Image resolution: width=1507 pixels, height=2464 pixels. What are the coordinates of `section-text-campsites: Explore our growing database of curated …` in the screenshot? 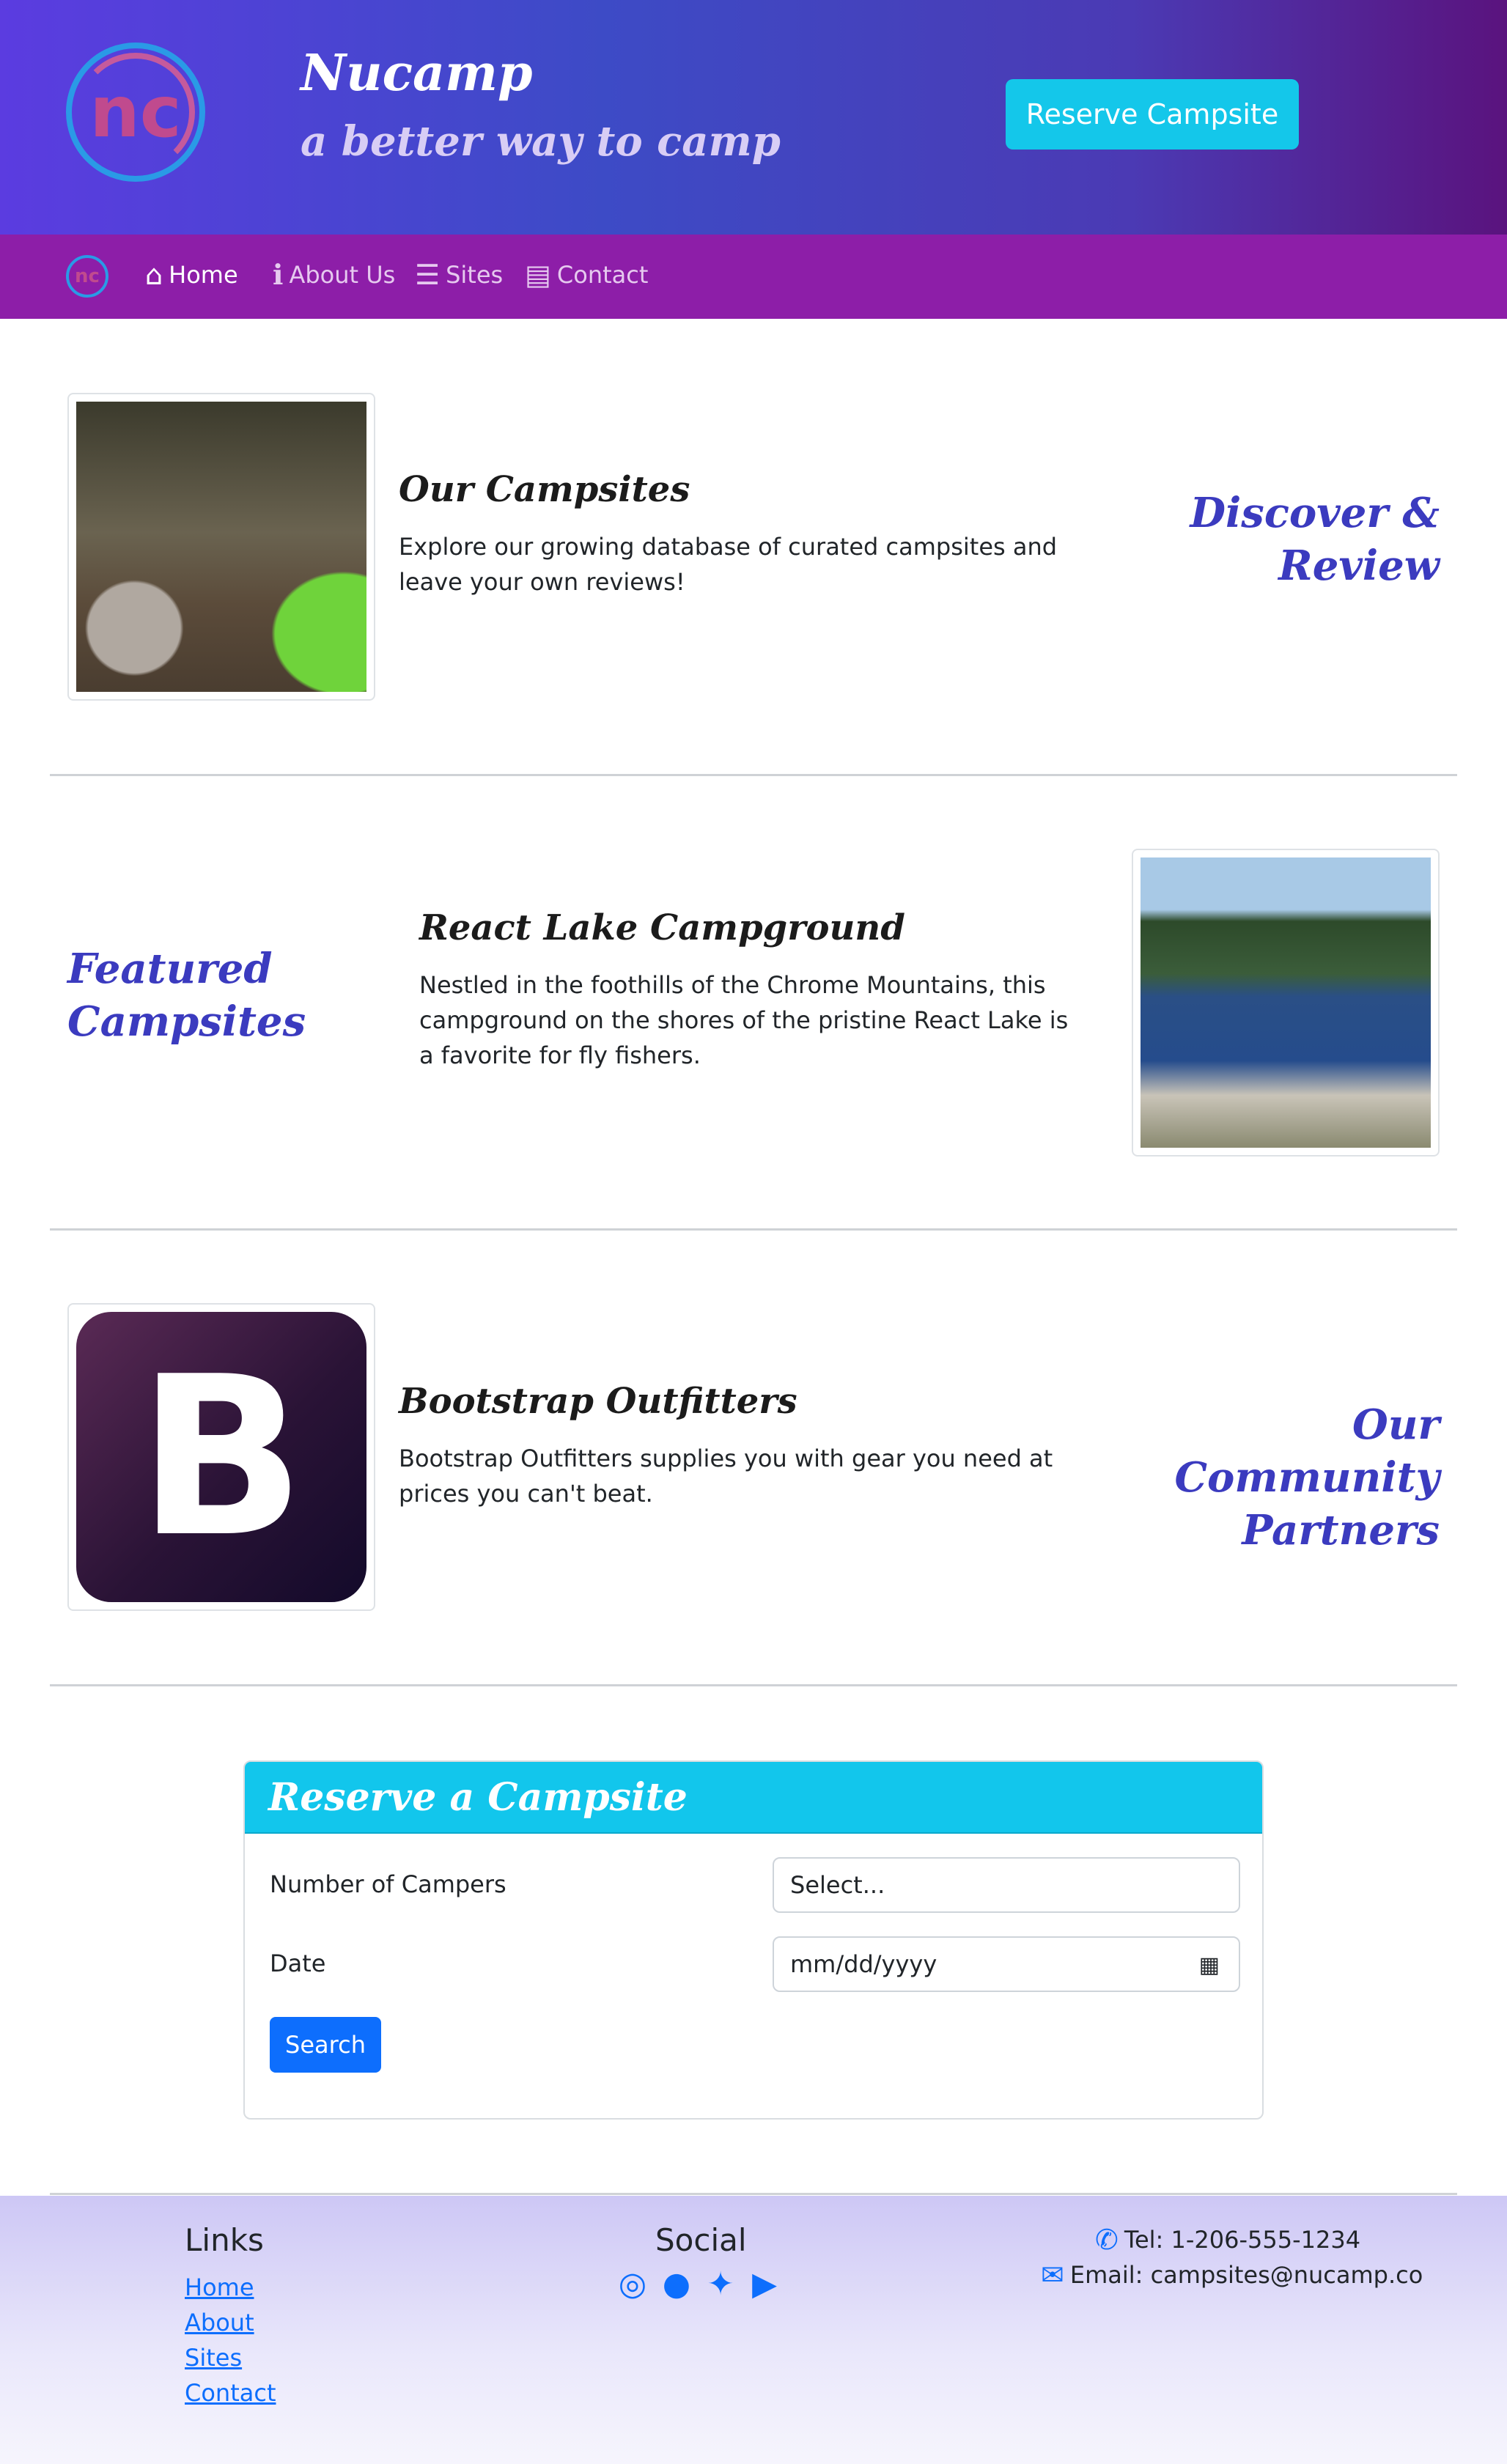 It's located at (728, 564).